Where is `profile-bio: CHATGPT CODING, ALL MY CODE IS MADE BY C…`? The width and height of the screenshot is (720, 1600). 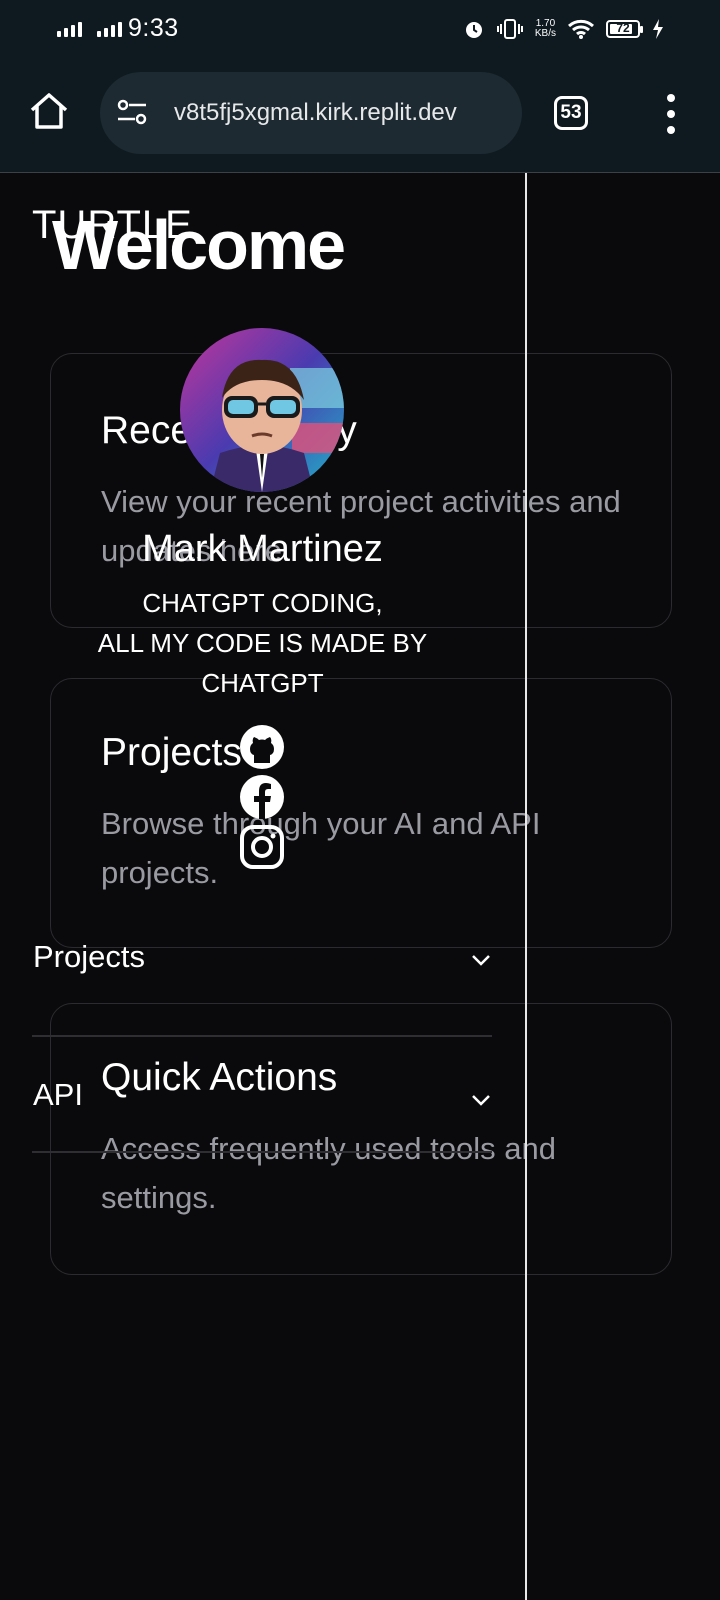
profile-bio: CHATGPT CODING, ALL MY CODE IS MADE BY C… is located at coordinates (262, 643).